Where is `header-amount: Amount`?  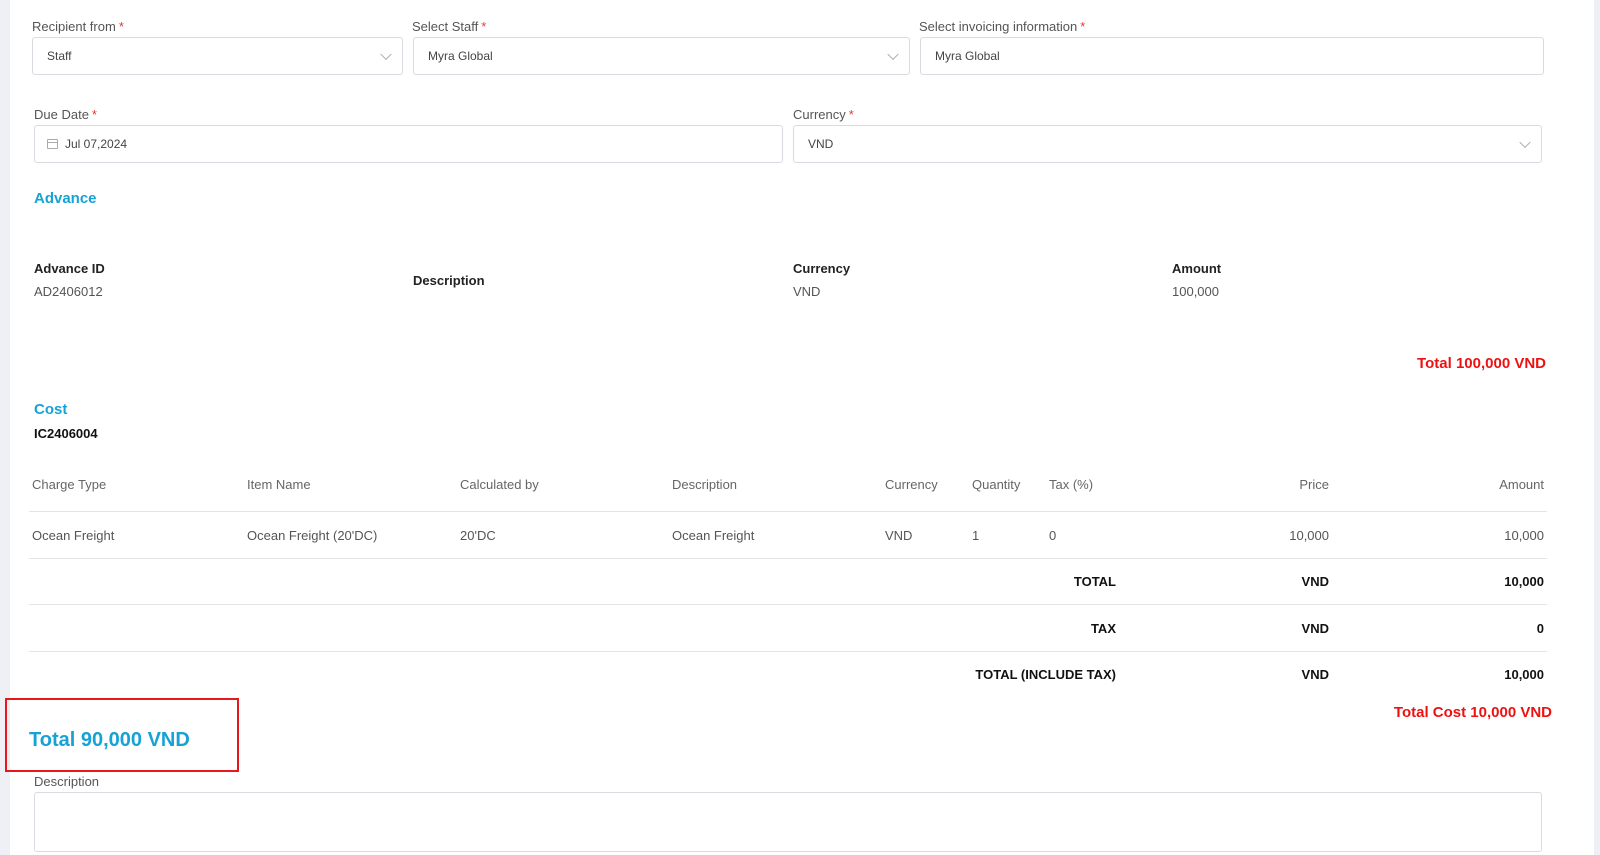
header-amount: Amount is located at coordinates (1521, 484).